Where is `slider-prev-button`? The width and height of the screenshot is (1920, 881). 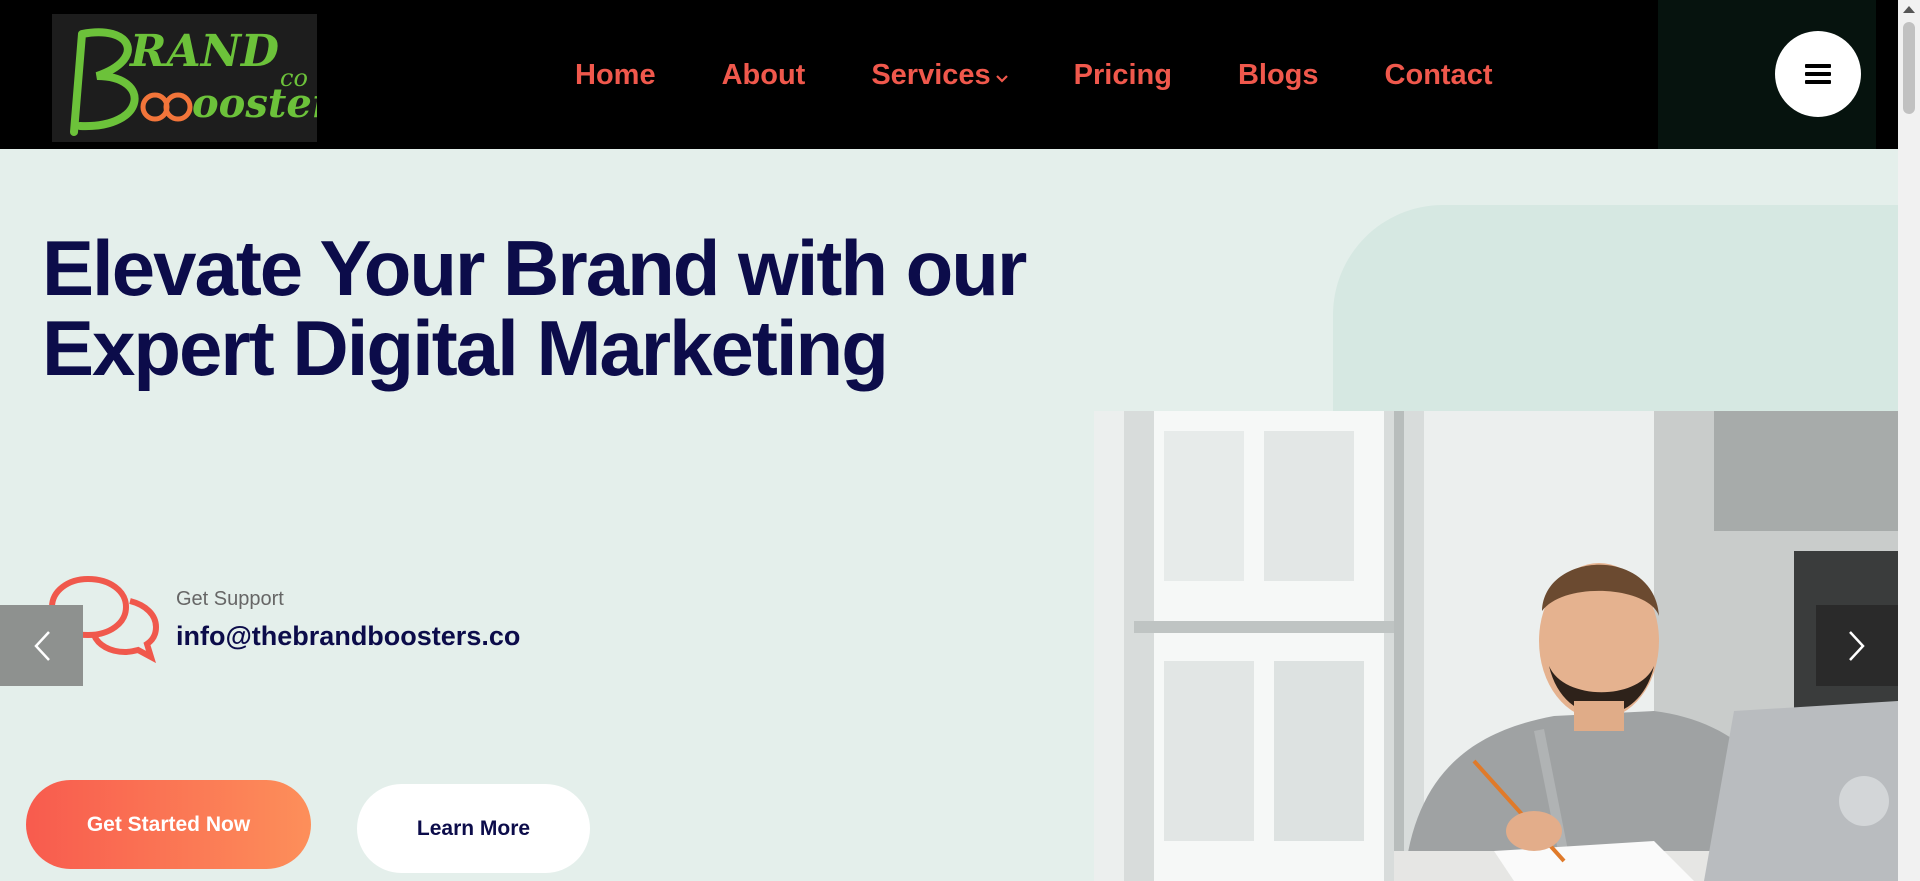
slider-prev-button is located at coordinates (41, 645).